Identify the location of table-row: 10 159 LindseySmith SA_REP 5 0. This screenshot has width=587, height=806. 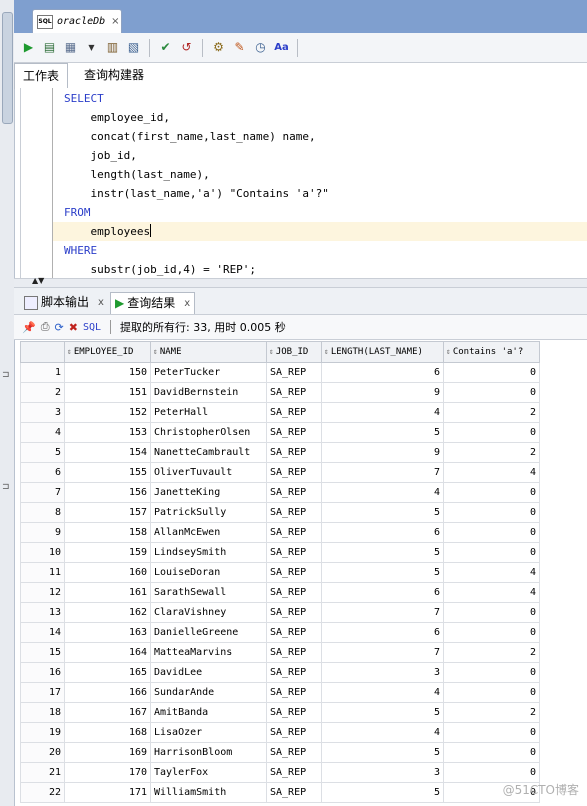
(280, 552).